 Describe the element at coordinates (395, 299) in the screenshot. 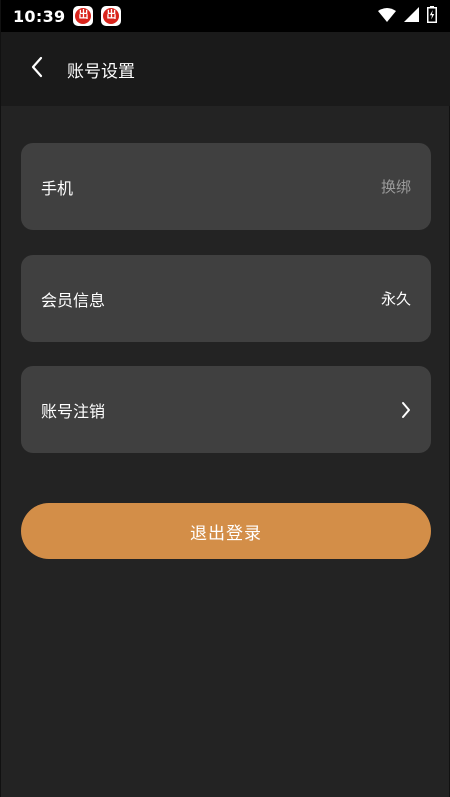

I see `membership-value: 永久` at that location.